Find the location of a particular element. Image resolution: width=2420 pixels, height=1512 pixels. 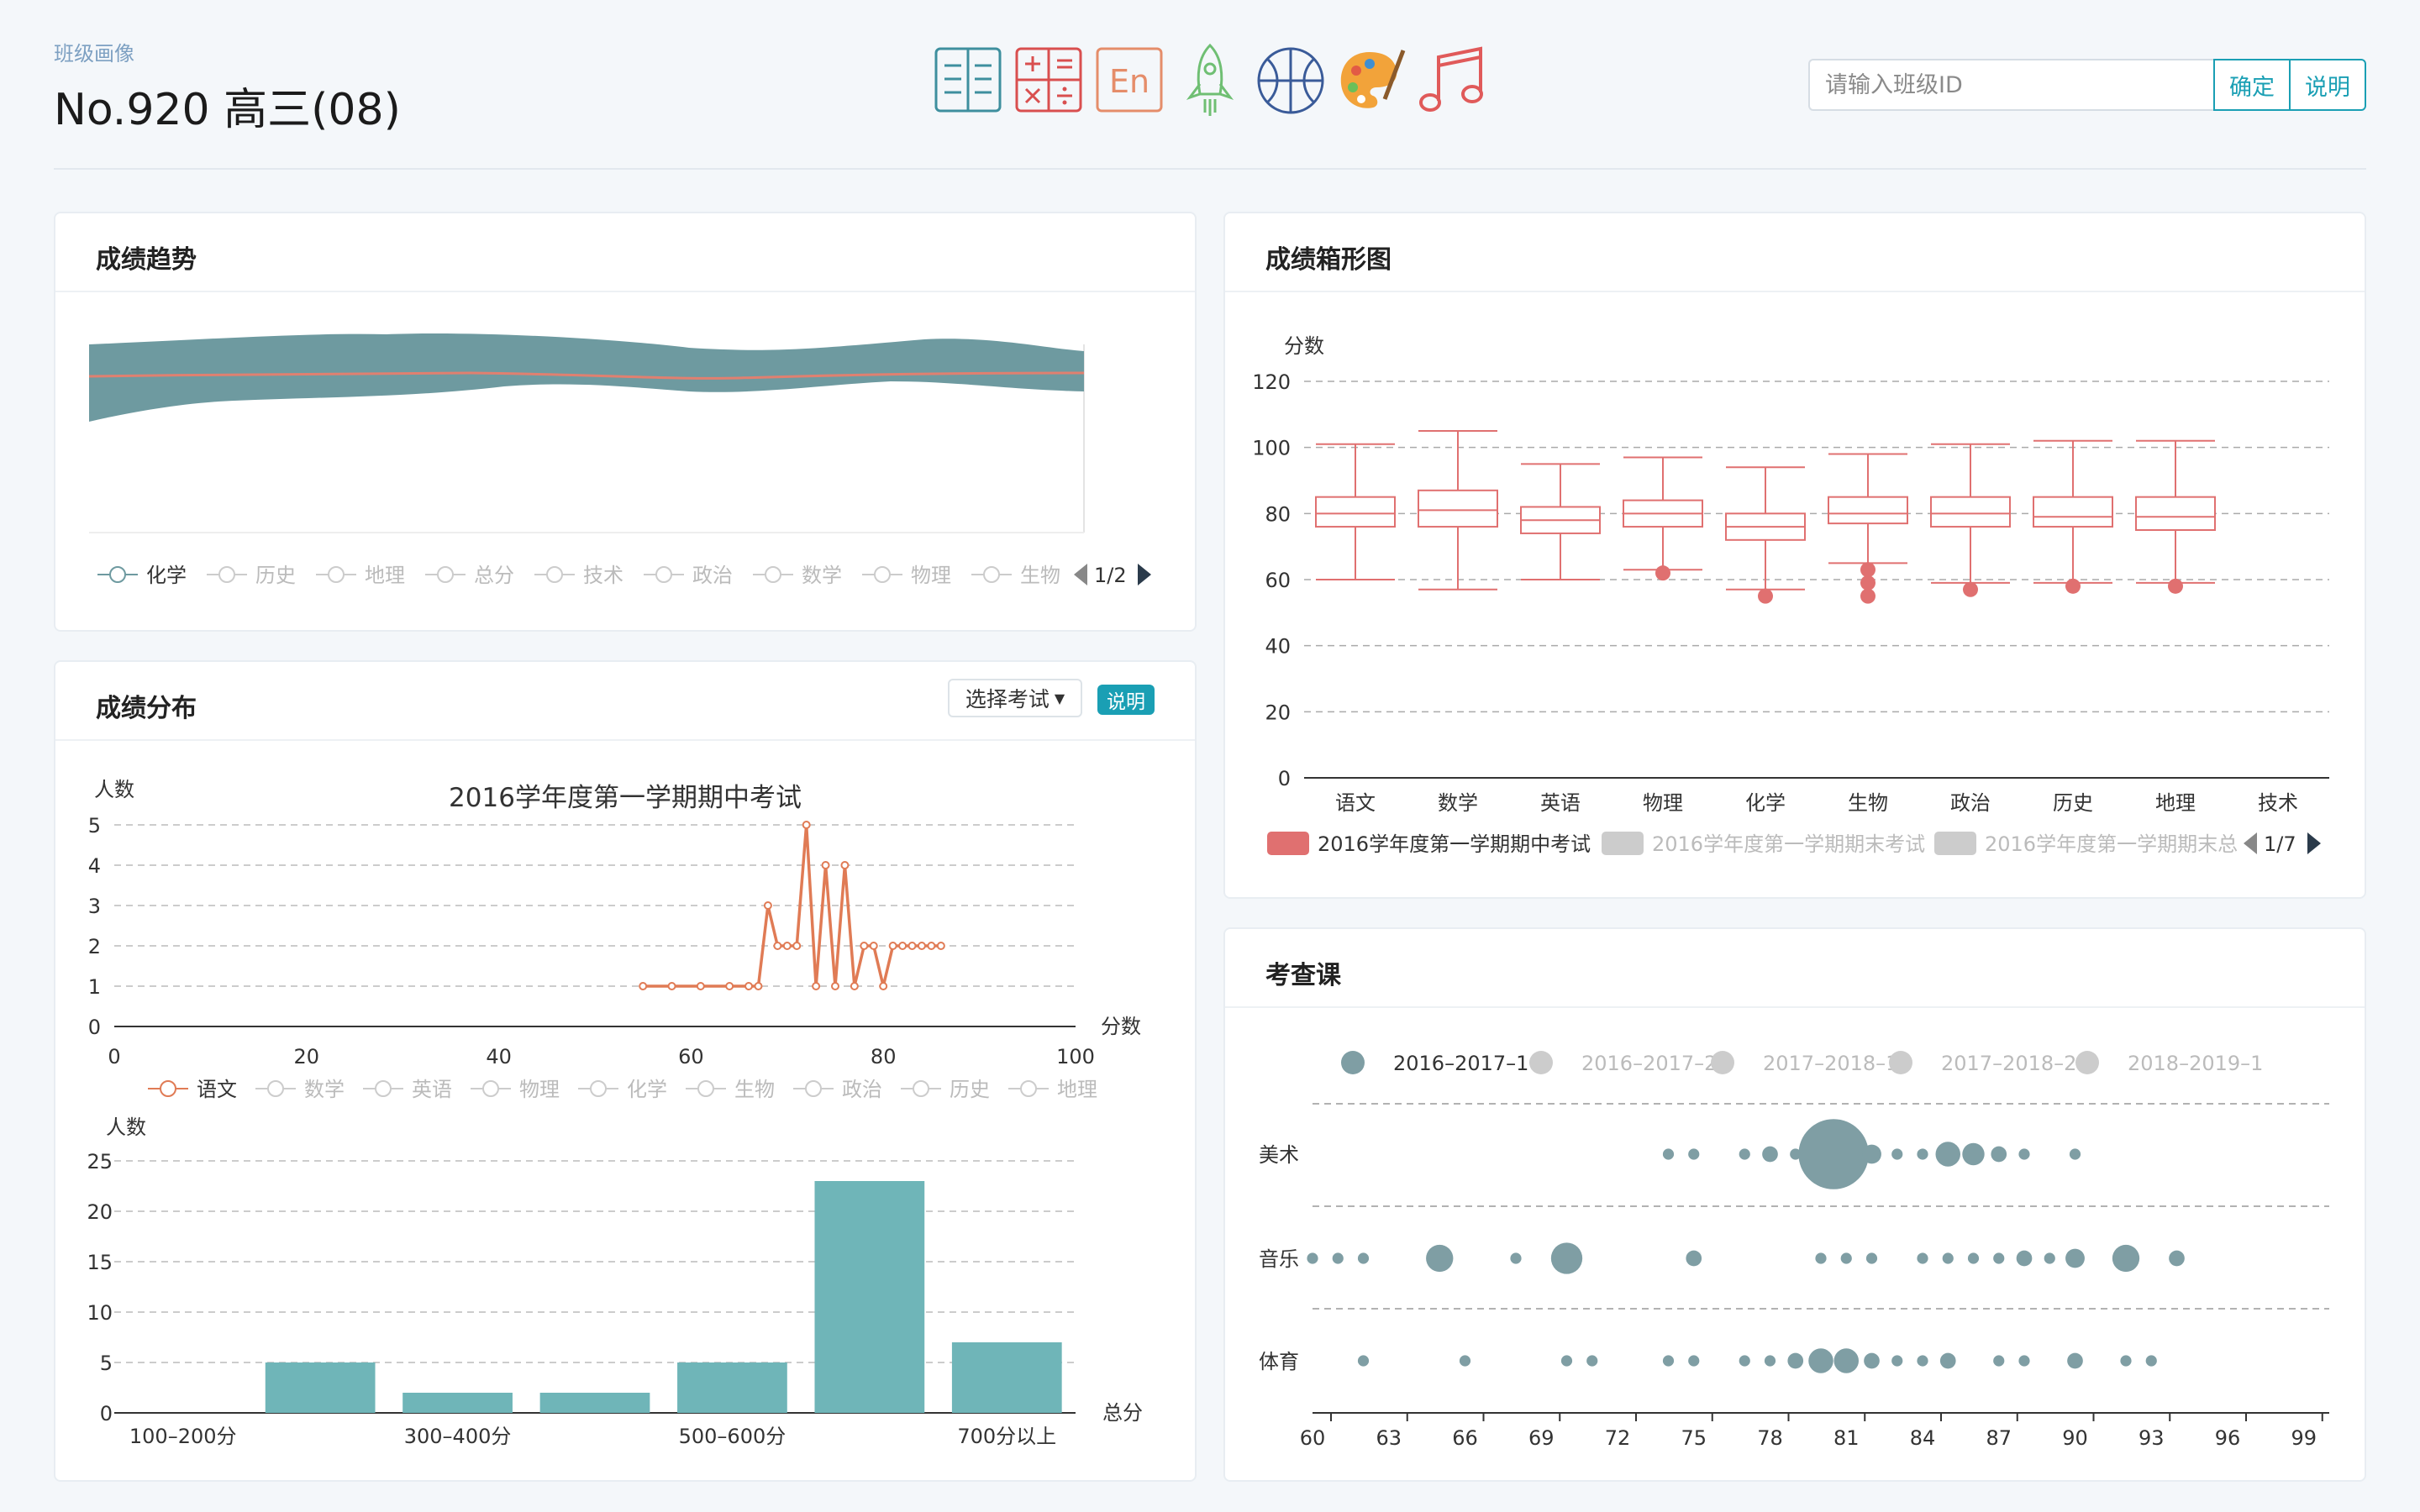

legend-label: 2017–2018–2 is located at coordinates (2008, 1063).